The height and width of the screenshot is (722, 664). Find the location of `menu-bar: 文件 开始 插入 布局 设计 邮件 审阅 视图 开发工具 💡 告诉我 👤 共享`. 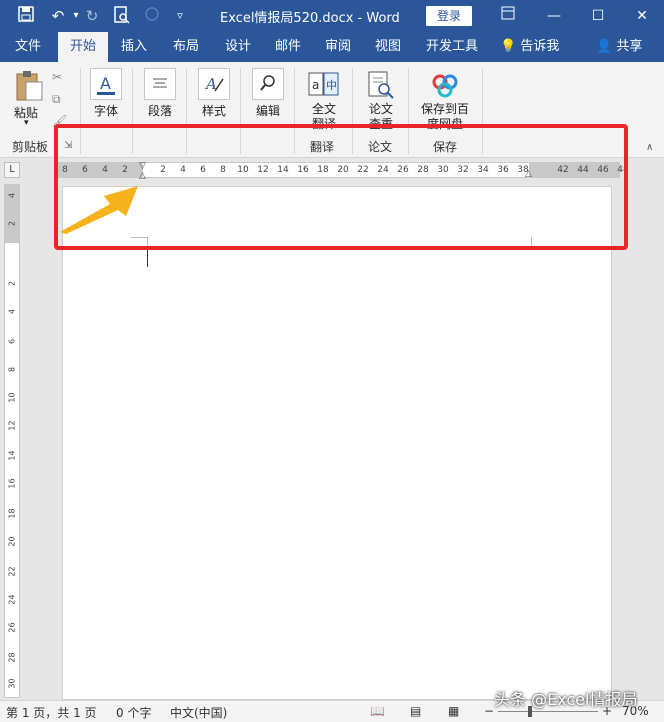

menu-bar: 文件 开始 插入 布局 设计 邮件 审阅 视图 开发工具 💡 告诉我 👤 共享 is located at coordinates (332, 47).